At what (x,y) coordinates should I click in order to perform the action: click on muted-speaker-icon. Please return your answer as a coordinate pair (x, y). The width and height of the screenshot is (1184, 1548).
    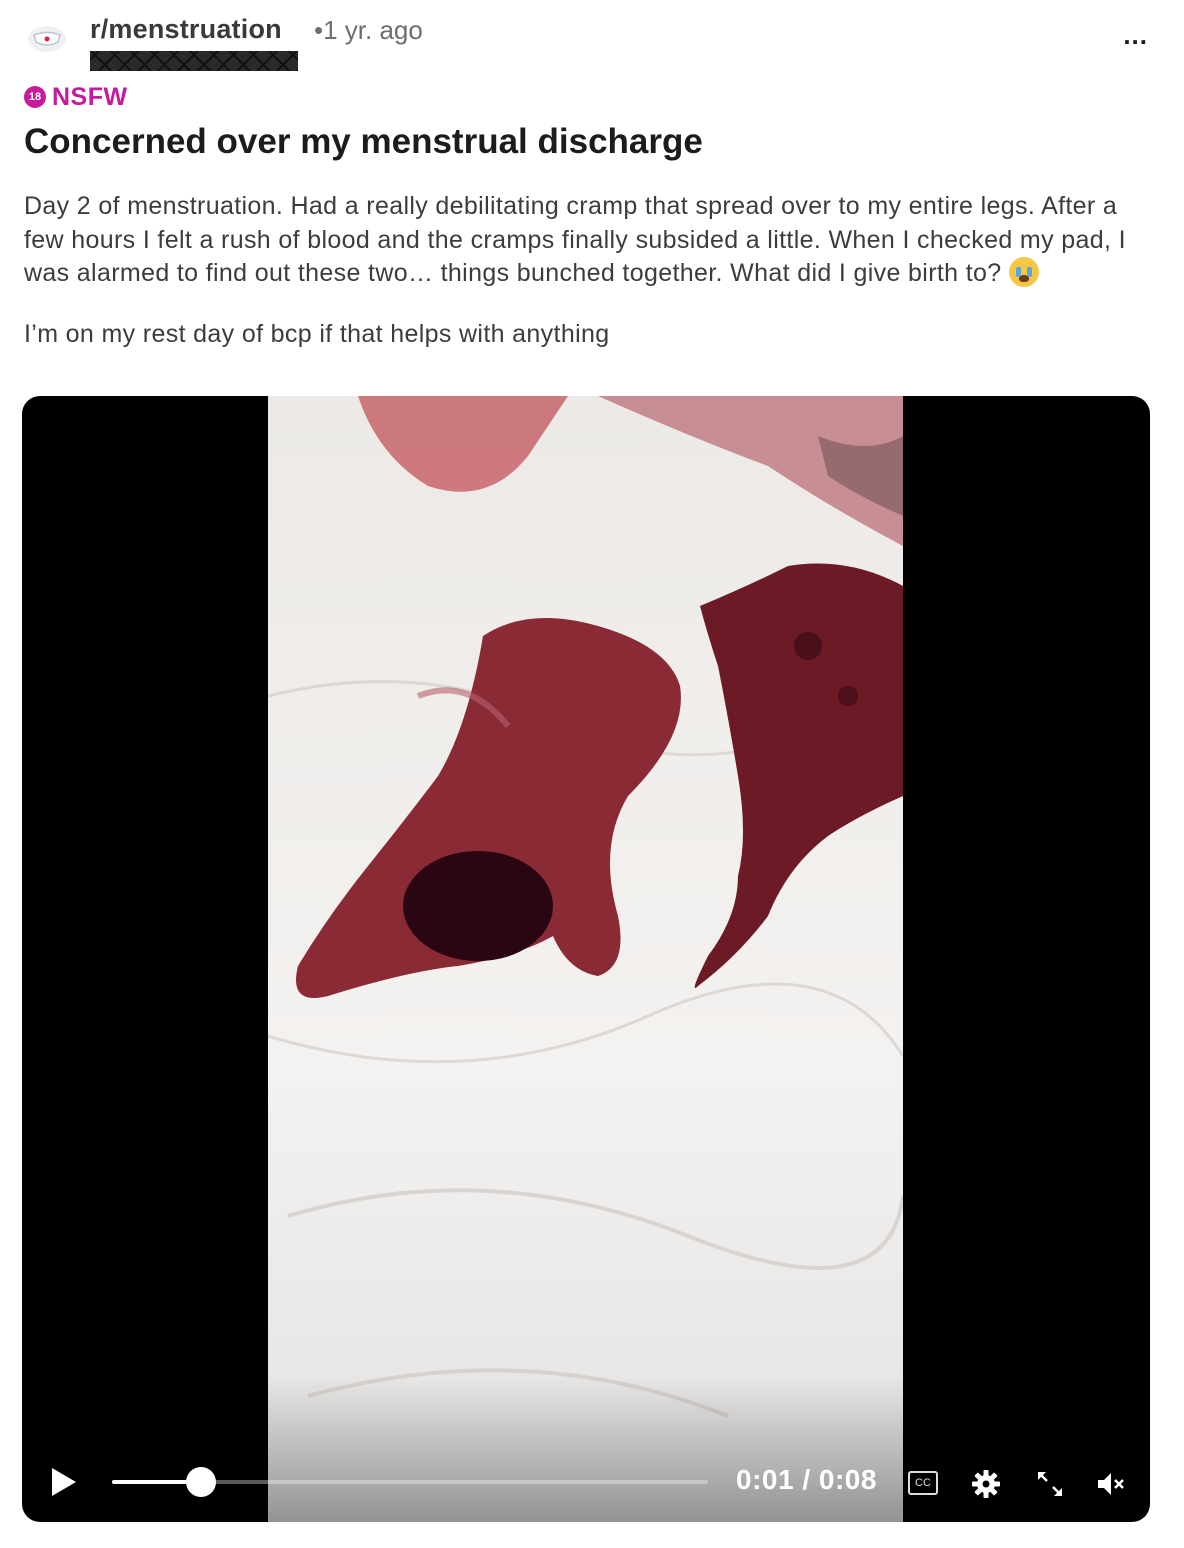
    Looking at the image, I should click on (1110, 1484).